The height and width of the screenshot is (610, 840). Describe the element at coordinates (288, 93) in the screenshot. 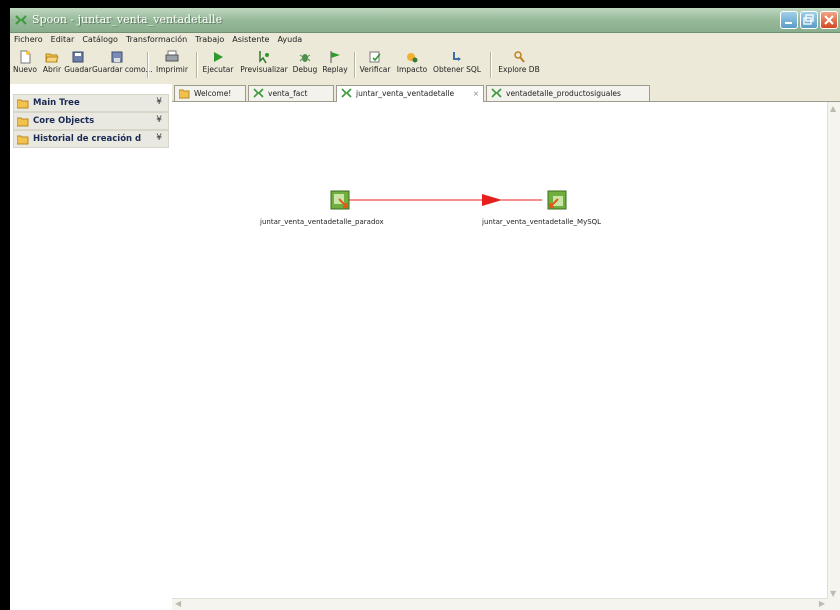

I see `tab-label: venta_fact` at that location.